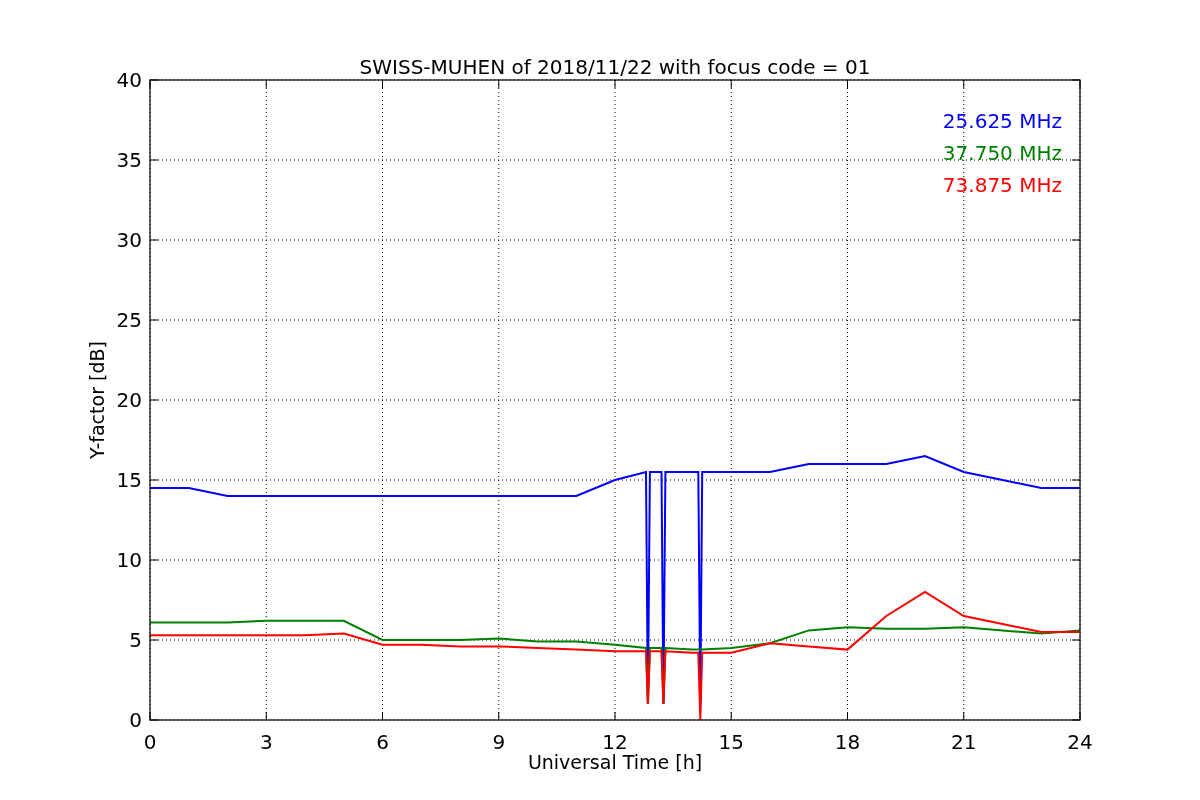 This screenshot has width=1200, height=800. I want to click on legend-label: 73.875 MHz, so click(1002, 185).